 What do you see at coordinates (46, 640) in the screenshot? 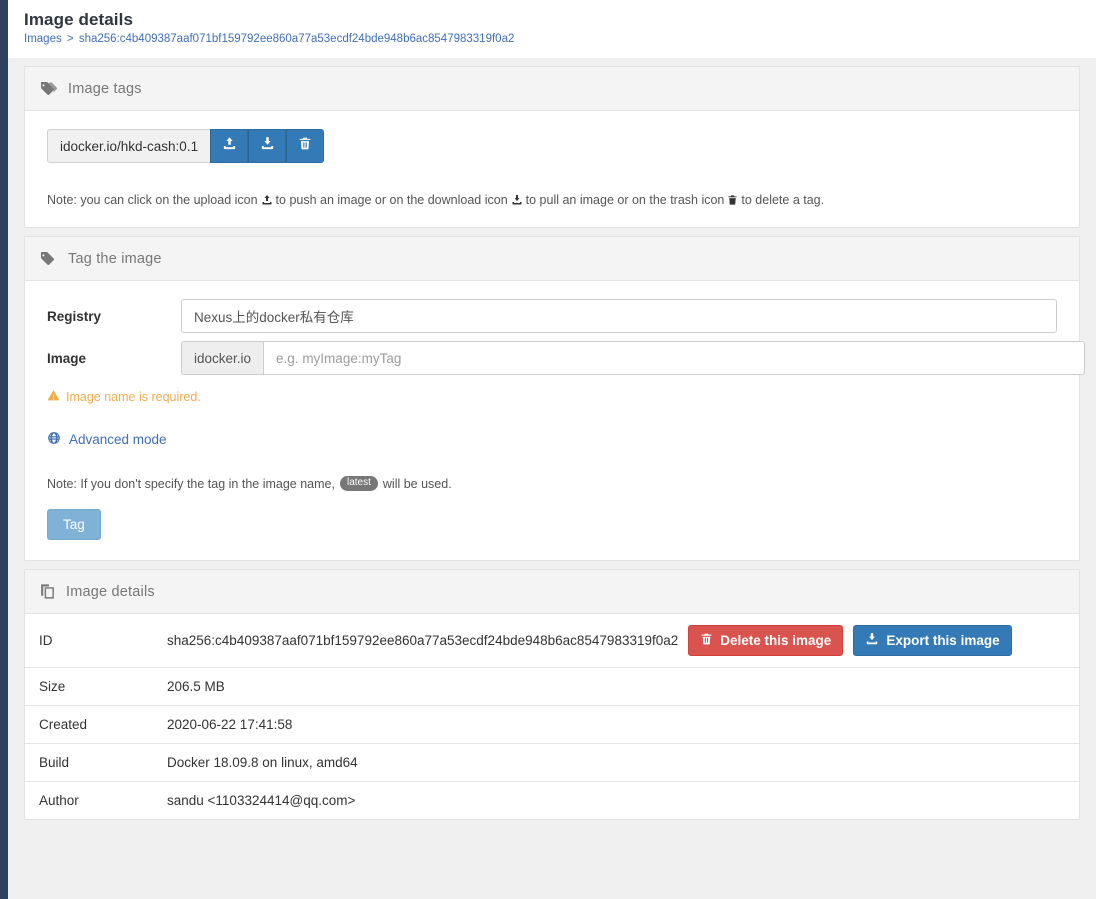
I see `detail-key-id: ID` at bounding box center [46, 640].